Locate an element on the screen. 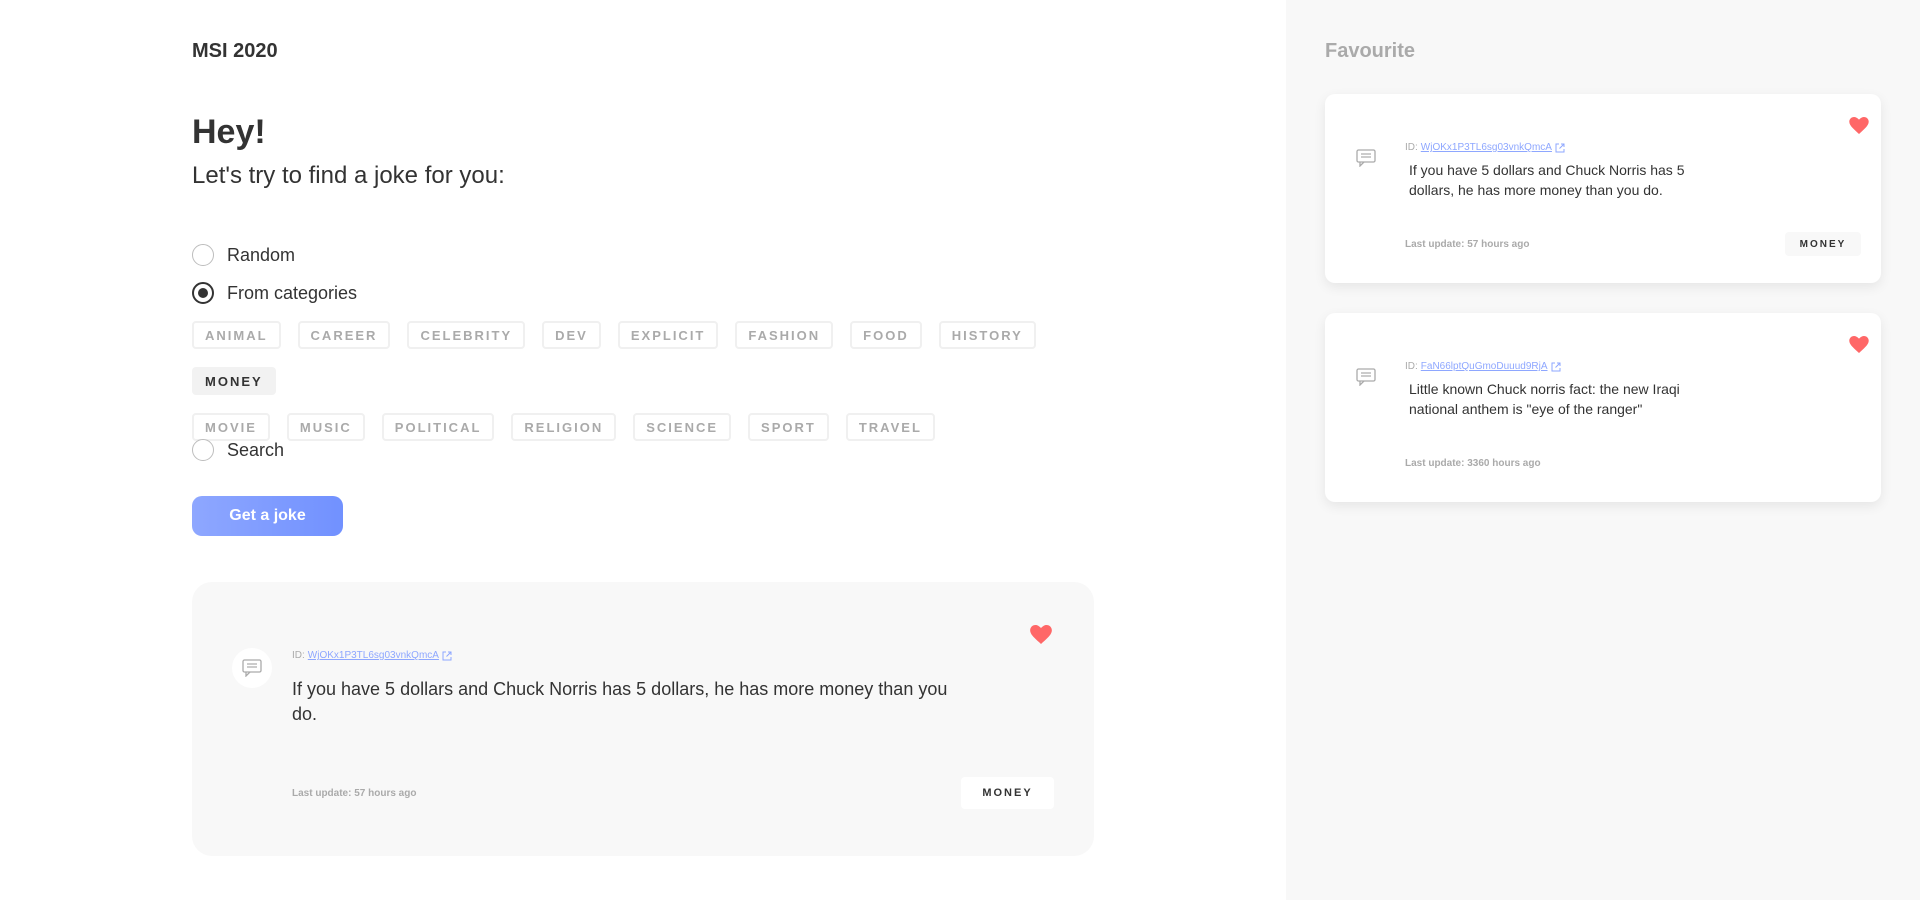  category-music: MUSIC is located at coordinates (325, 427).